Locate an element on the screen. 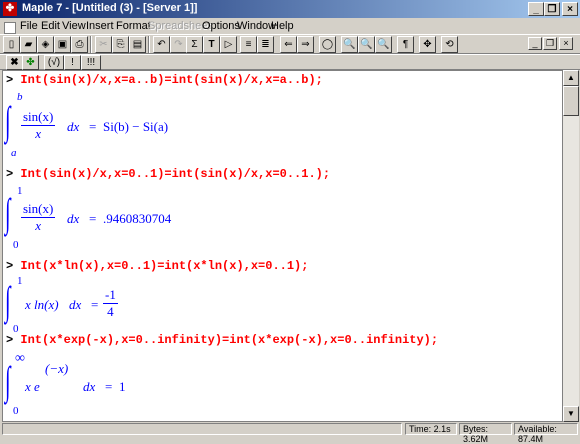 This screenshot has width=580, height=444. upper-limit: b is located at coordinates (20, 97).